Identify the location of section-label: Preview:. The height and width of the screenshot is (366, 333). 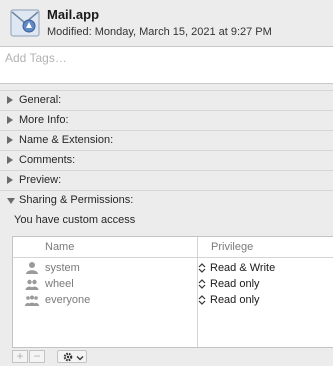
(40, 180).